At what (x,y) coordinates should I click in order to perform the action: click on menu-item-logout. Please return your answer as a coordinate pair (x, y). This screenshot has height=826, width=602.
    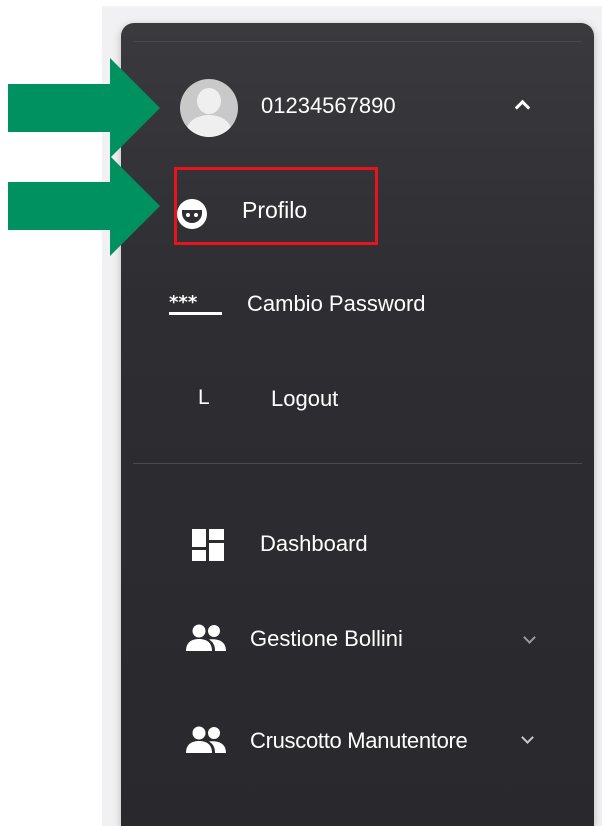
    Looking at the image, I should click on (361, 398).